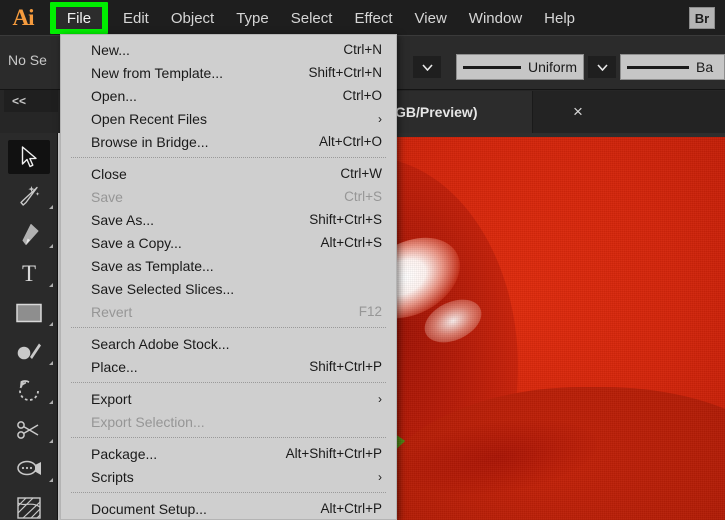 This screenshot has height=520, width=725. I want to click on menu-item-select: Select, so click(312, 18).